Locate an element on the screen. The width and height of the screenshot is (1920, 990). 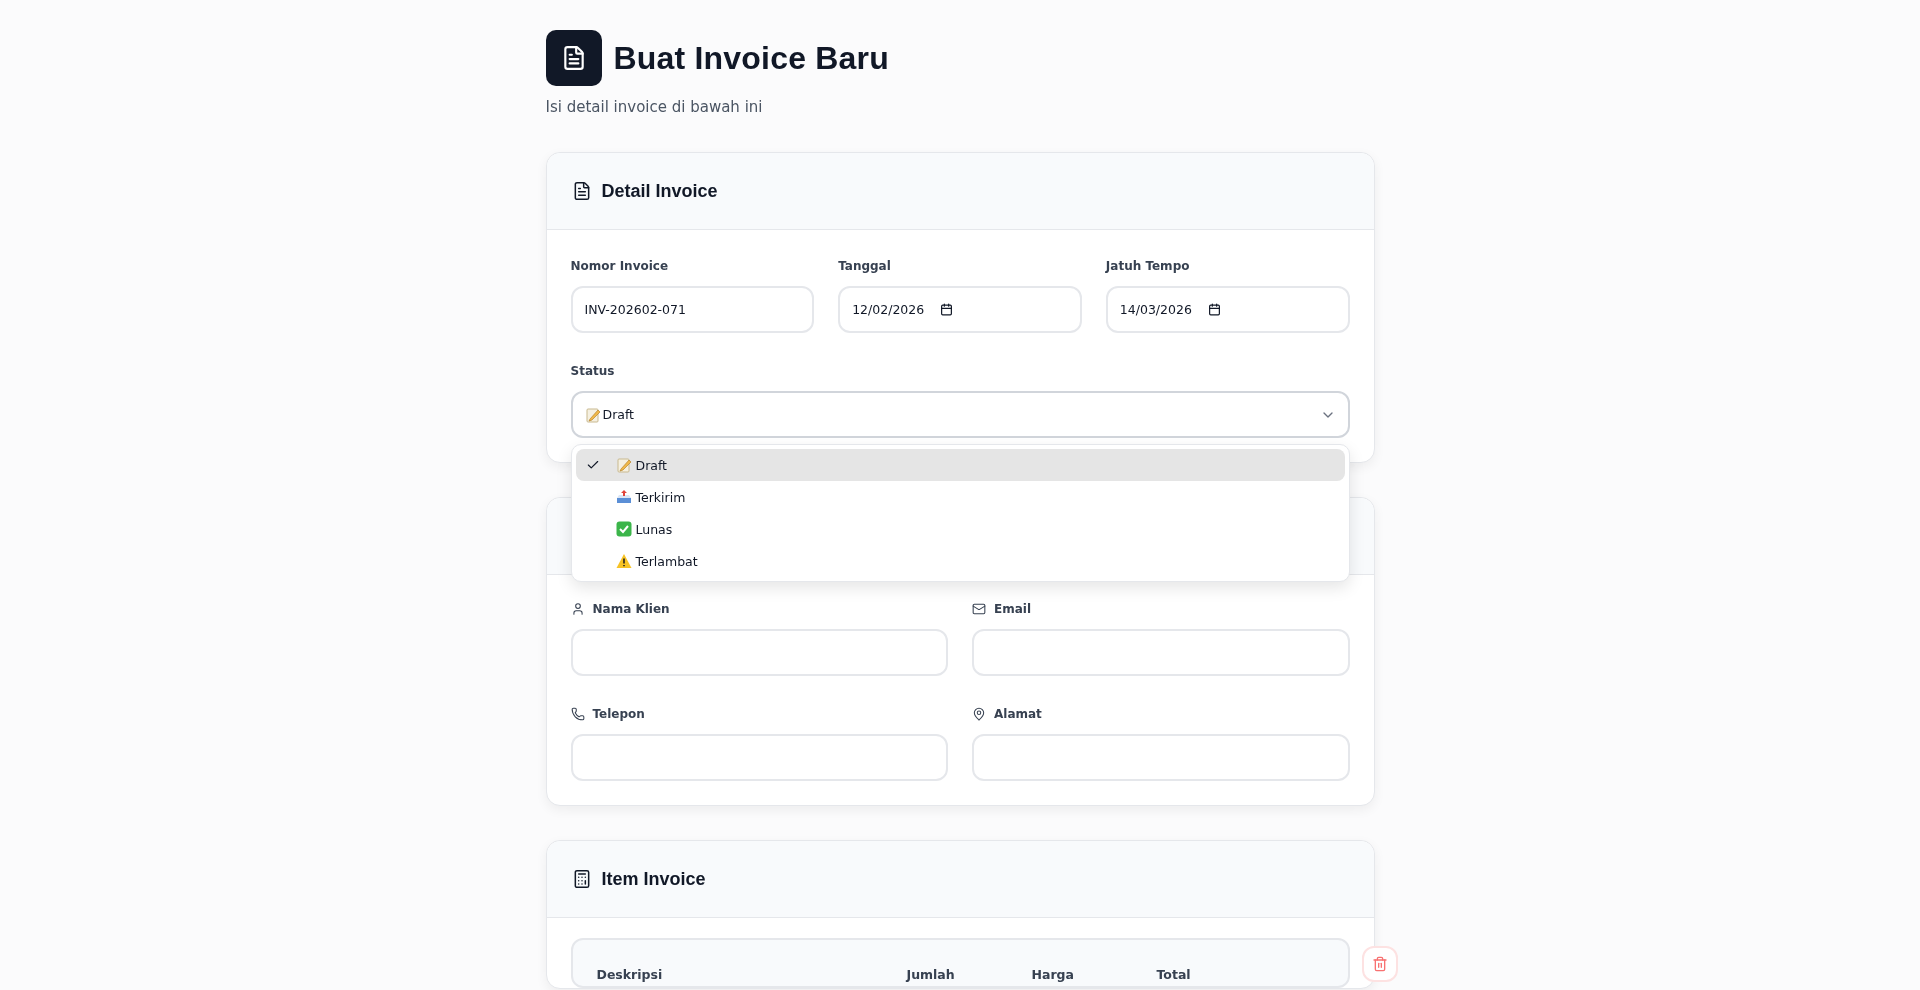
status-select: Draft is located at coordinates (960, 414).